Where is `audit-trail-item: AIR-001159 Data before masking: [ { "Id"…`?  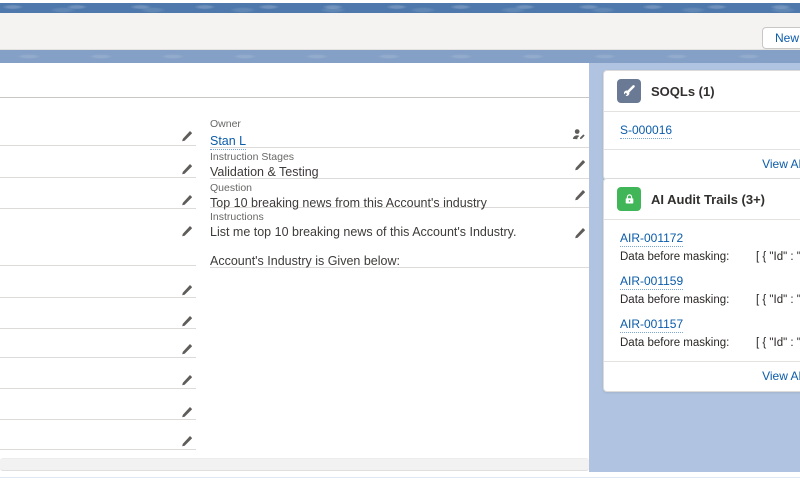 audit-trail-item: AIR-001159 Data before masking: [ { "Id"… is located at coordinates (710, 289).